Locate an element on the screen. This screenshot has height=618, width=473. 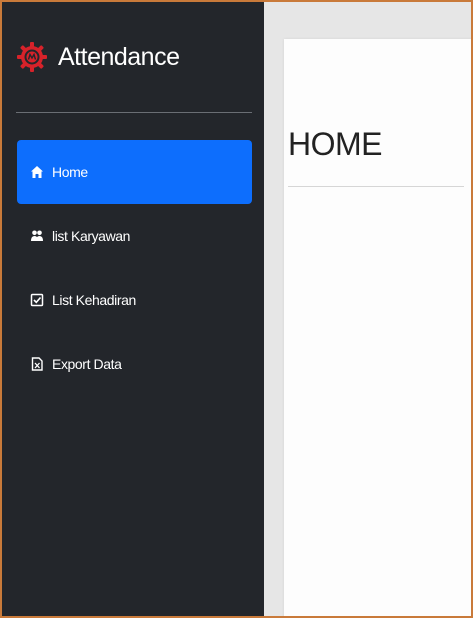
title-divider is located at coordinates (376, 186).